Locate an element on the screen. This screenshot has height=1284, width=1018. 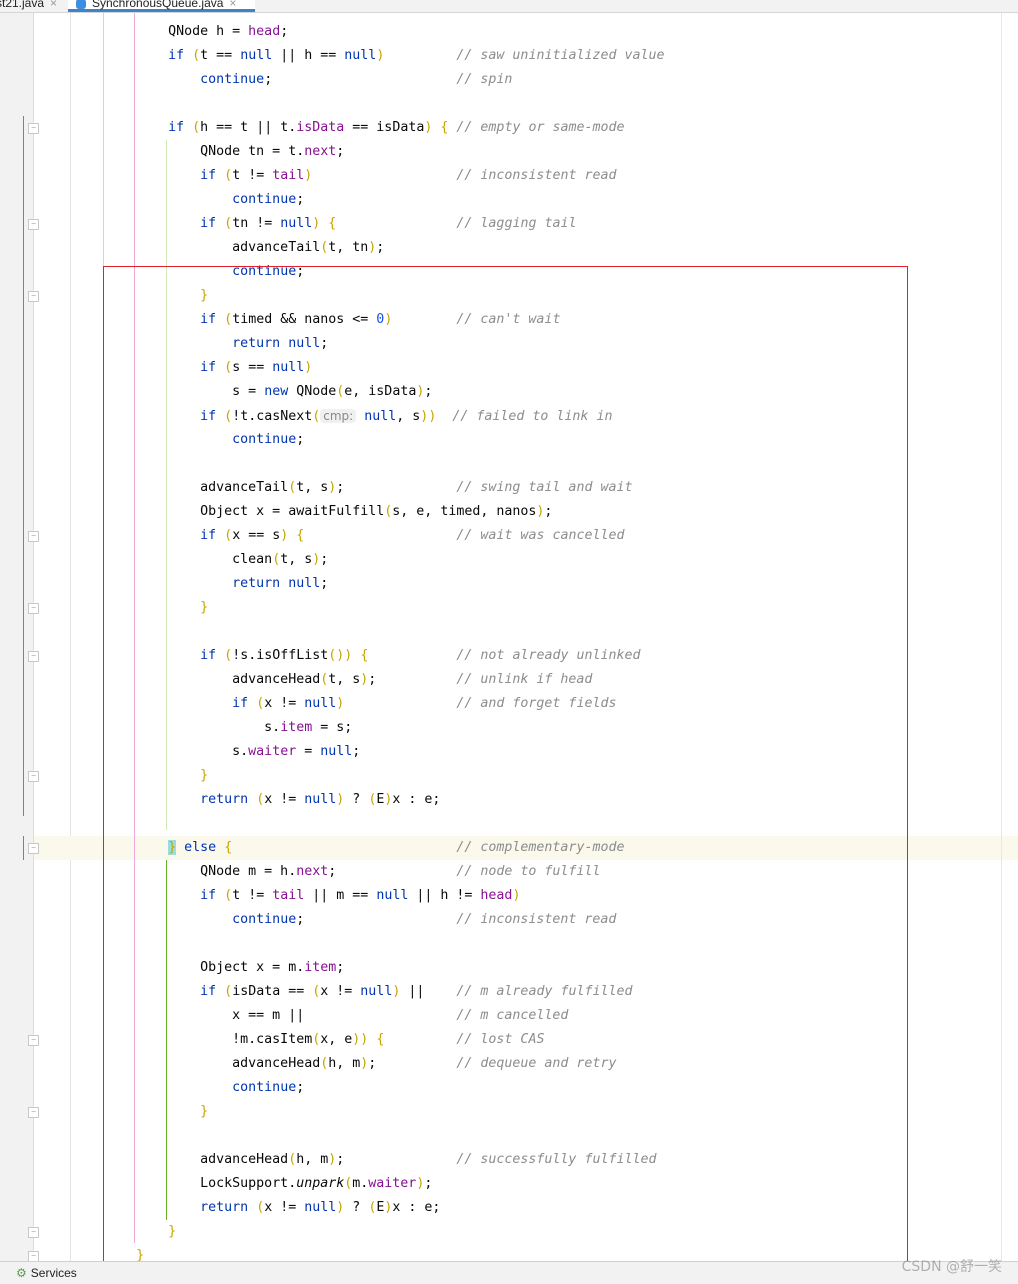
right-margin-guide is located at coordinates (1001, 637).